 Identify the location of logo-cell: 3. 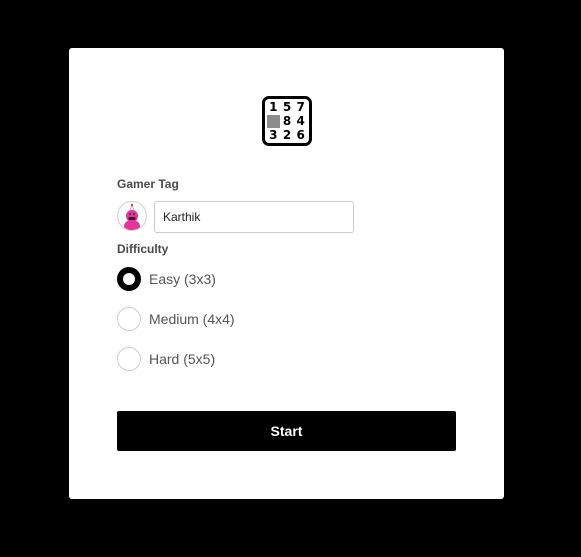
(273, 135).